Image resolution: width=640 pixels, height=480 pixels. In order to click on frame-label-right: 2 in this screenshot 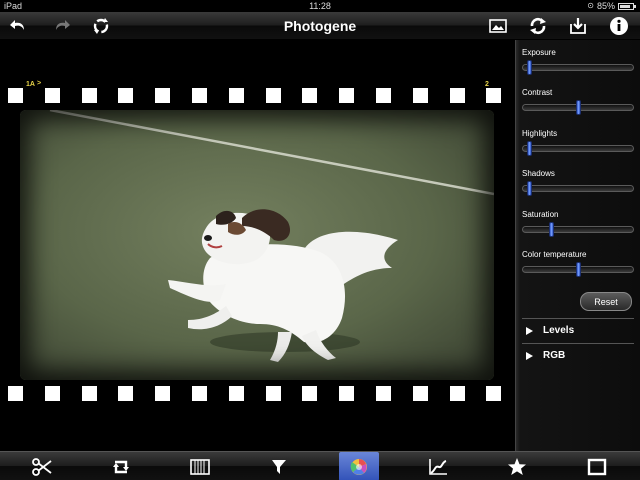, I will do `click(487, 84)`.